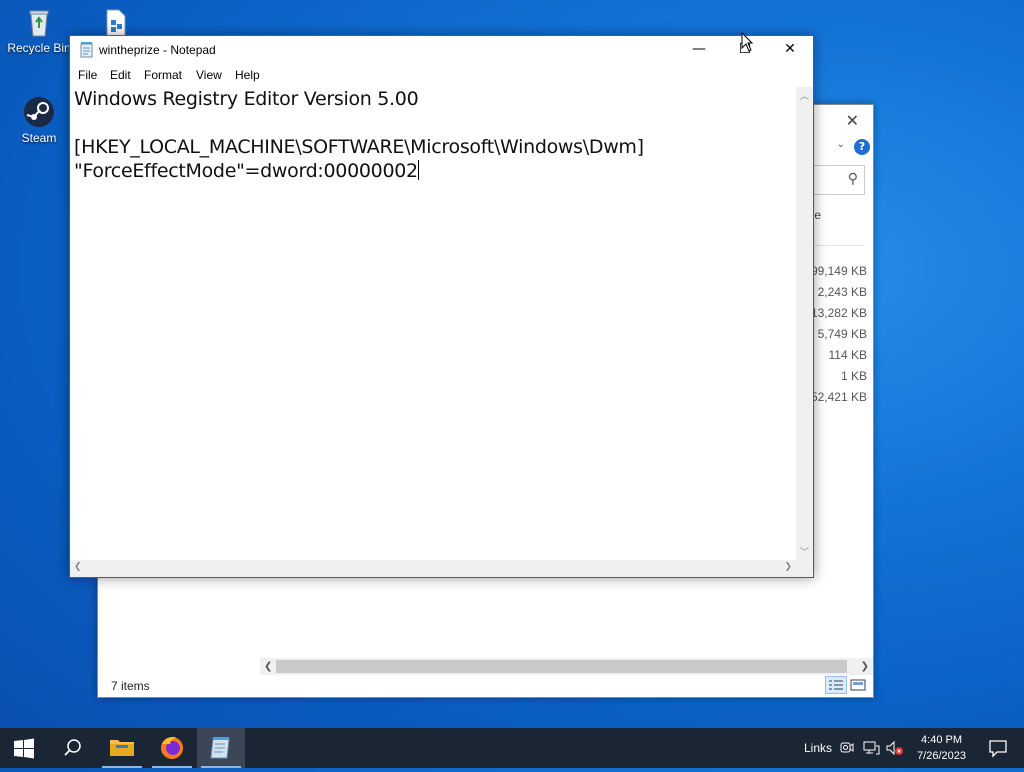 The height and width of the screenshot is (772, 1024). I want to click on taskbar-firefox, so click(172, 748).